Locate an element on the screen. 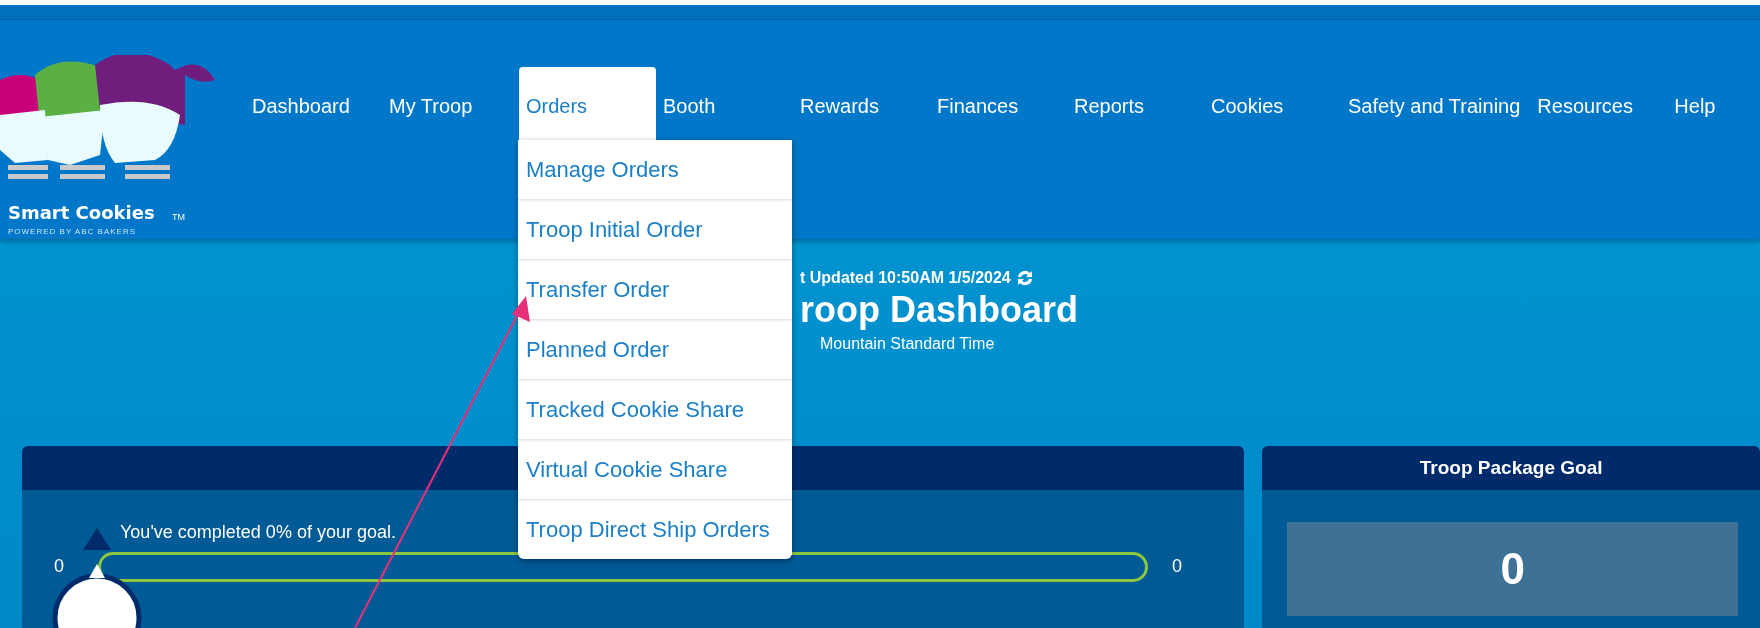 This screenshot has width=1760, height=628. nav-tab: Rewards is located at coordinates (861, 104).